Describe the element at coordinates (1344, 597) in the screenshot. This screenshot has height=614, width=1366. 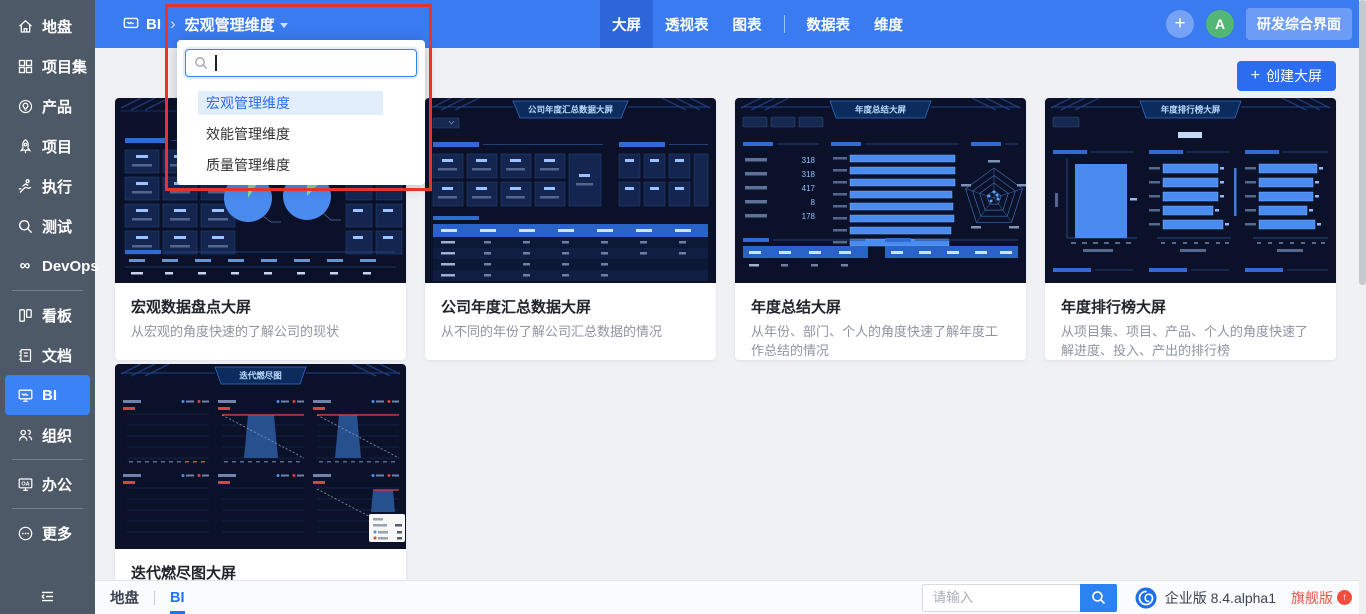
I see `upgrade-arrow-badge: ↑` at that location.